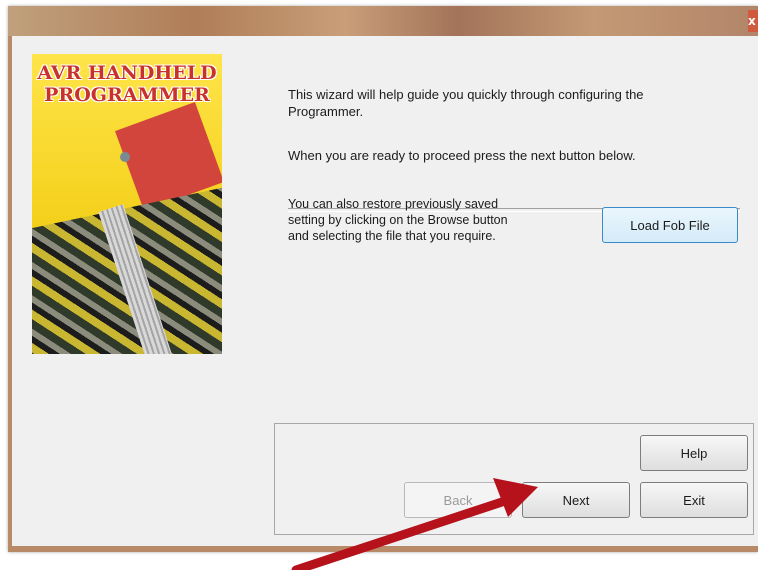 Image resolution: width=758 pixels, height=570 pixels. Describe the element at coordinates (753, 21) in the screenshot. I see `close-button: x` at that location.